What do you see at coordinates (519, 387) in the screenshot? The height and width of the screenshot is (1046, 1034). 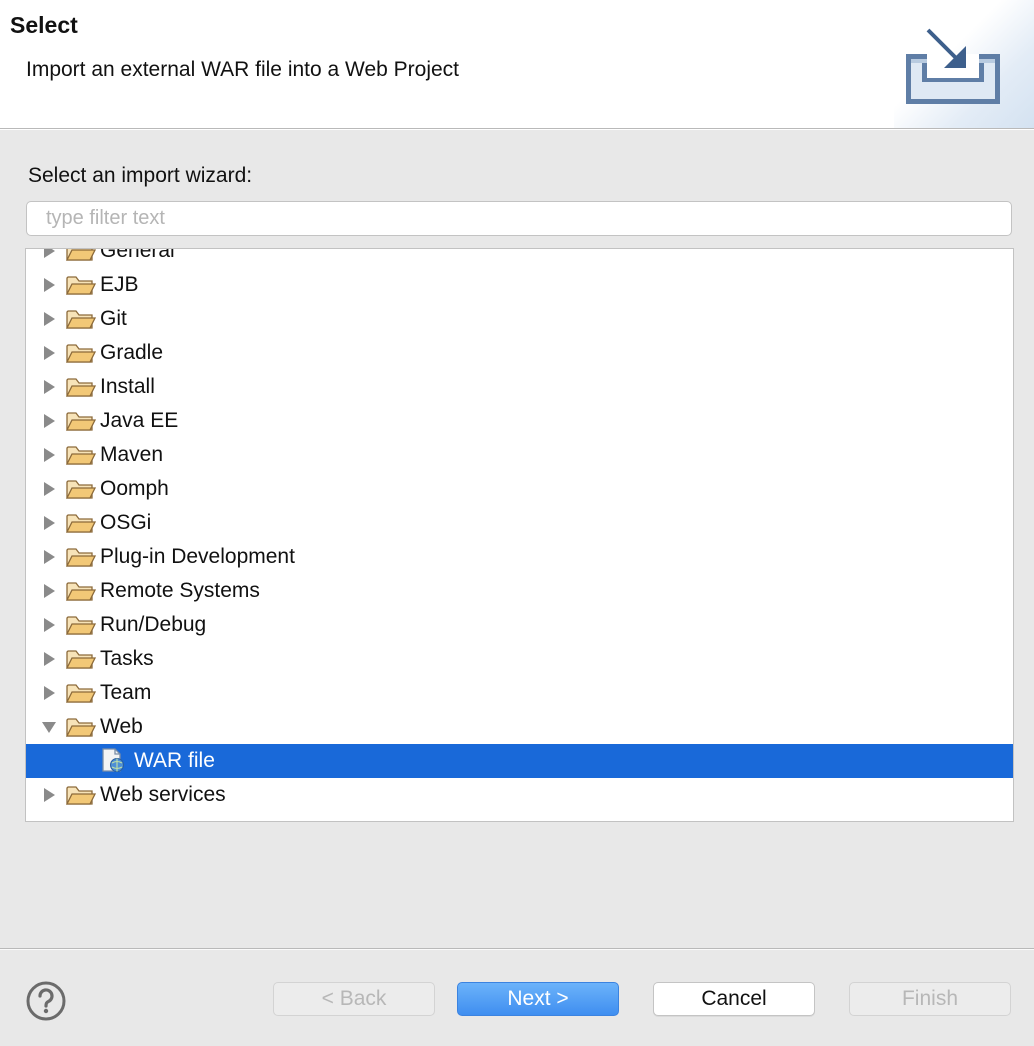 I see `tree-folder-item: Install` at bounding box center [519, 387].